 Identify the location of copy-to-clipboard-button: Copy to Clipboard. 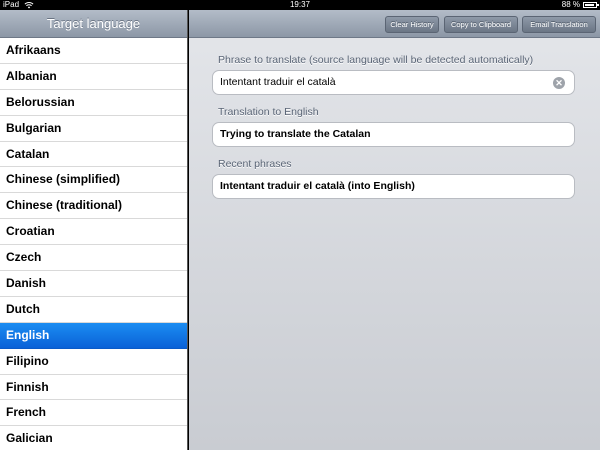
(481, 24).